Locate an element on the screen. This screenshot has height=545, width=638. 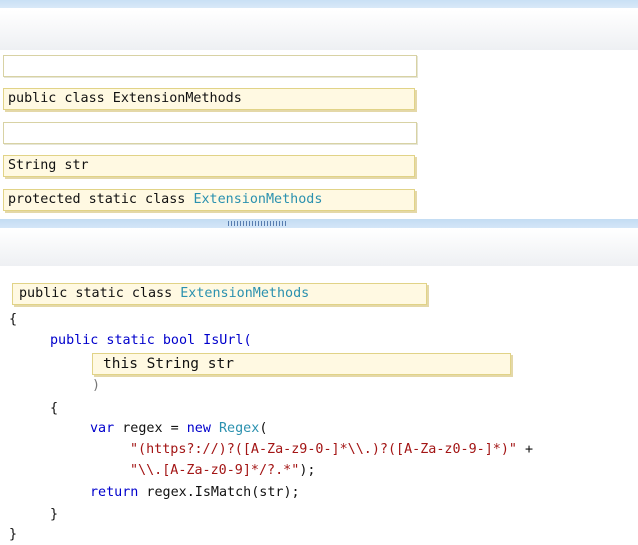
answer-area-header is located at coordinates (319, 30).